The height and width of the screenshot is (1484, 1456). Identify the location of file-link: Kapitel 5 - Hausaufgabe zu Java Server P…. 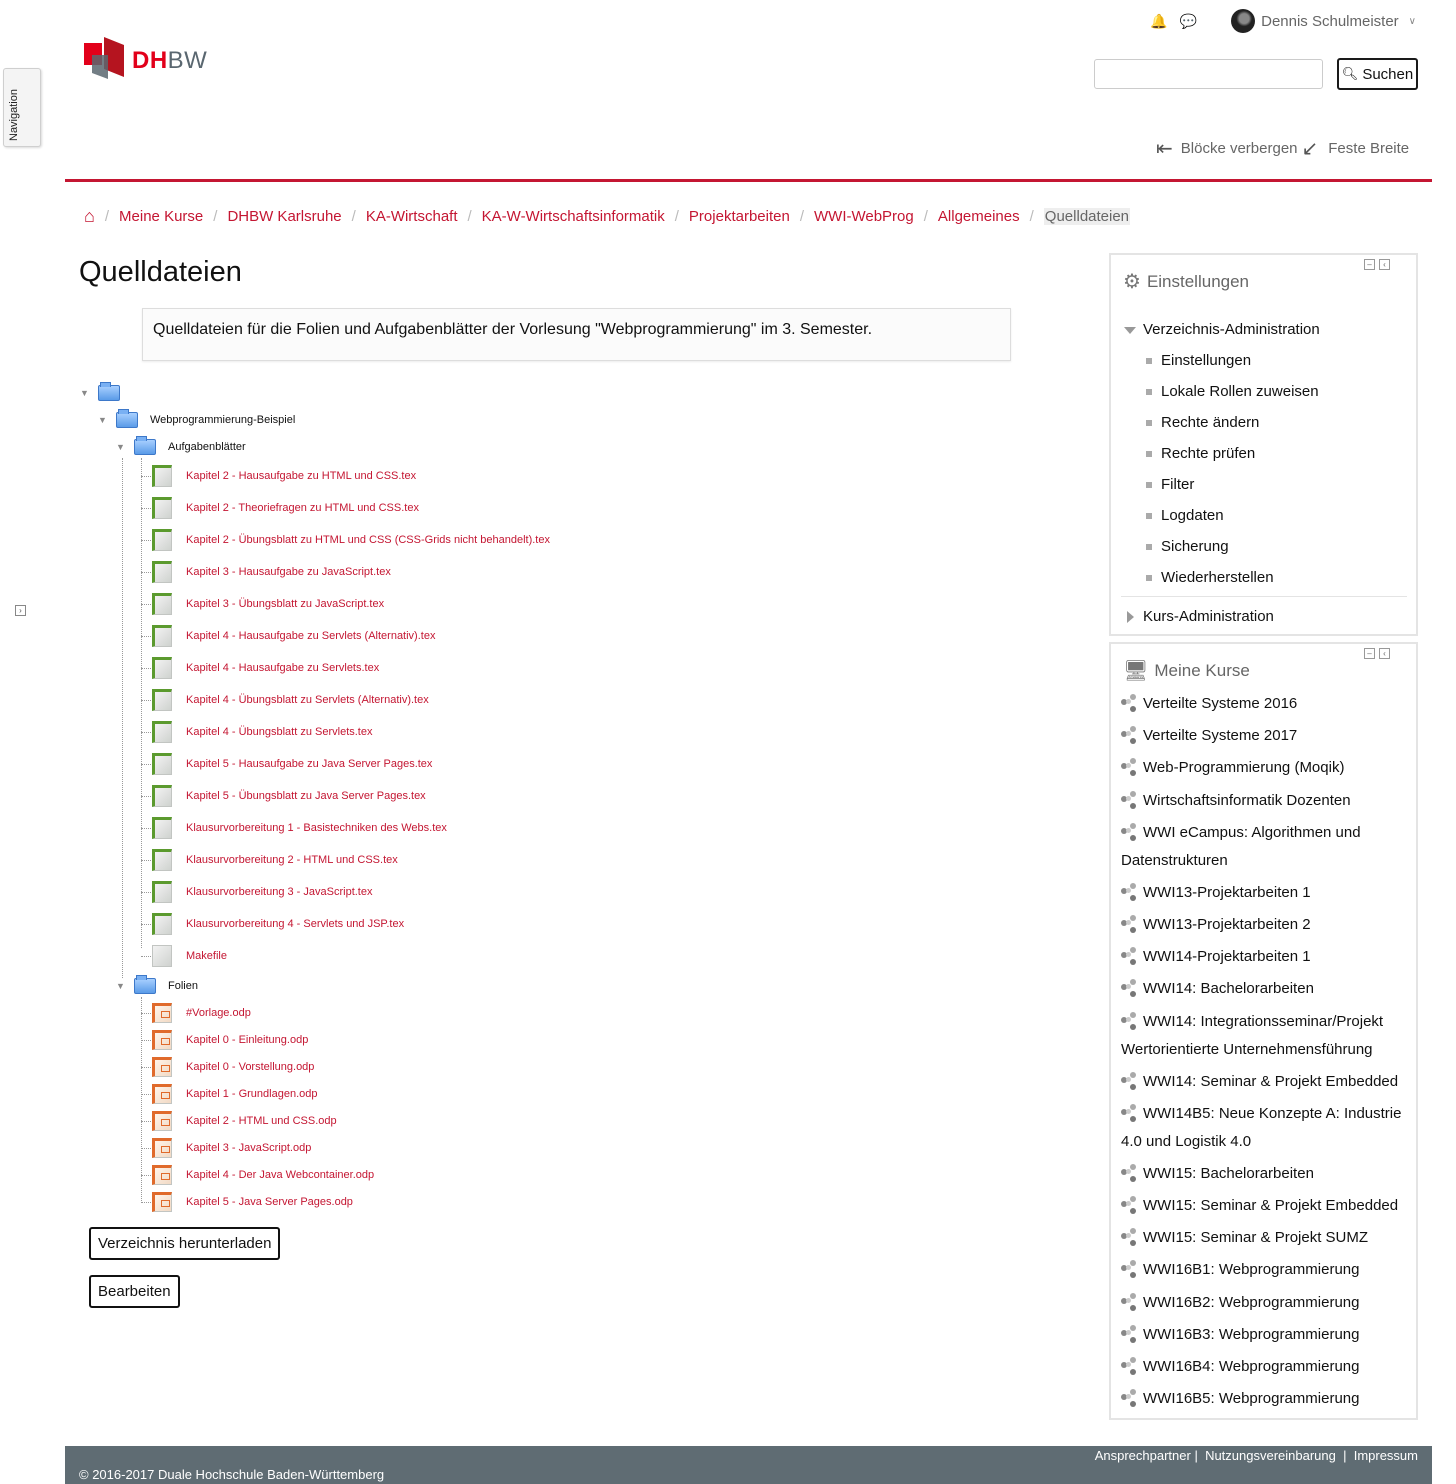
(309, 764).